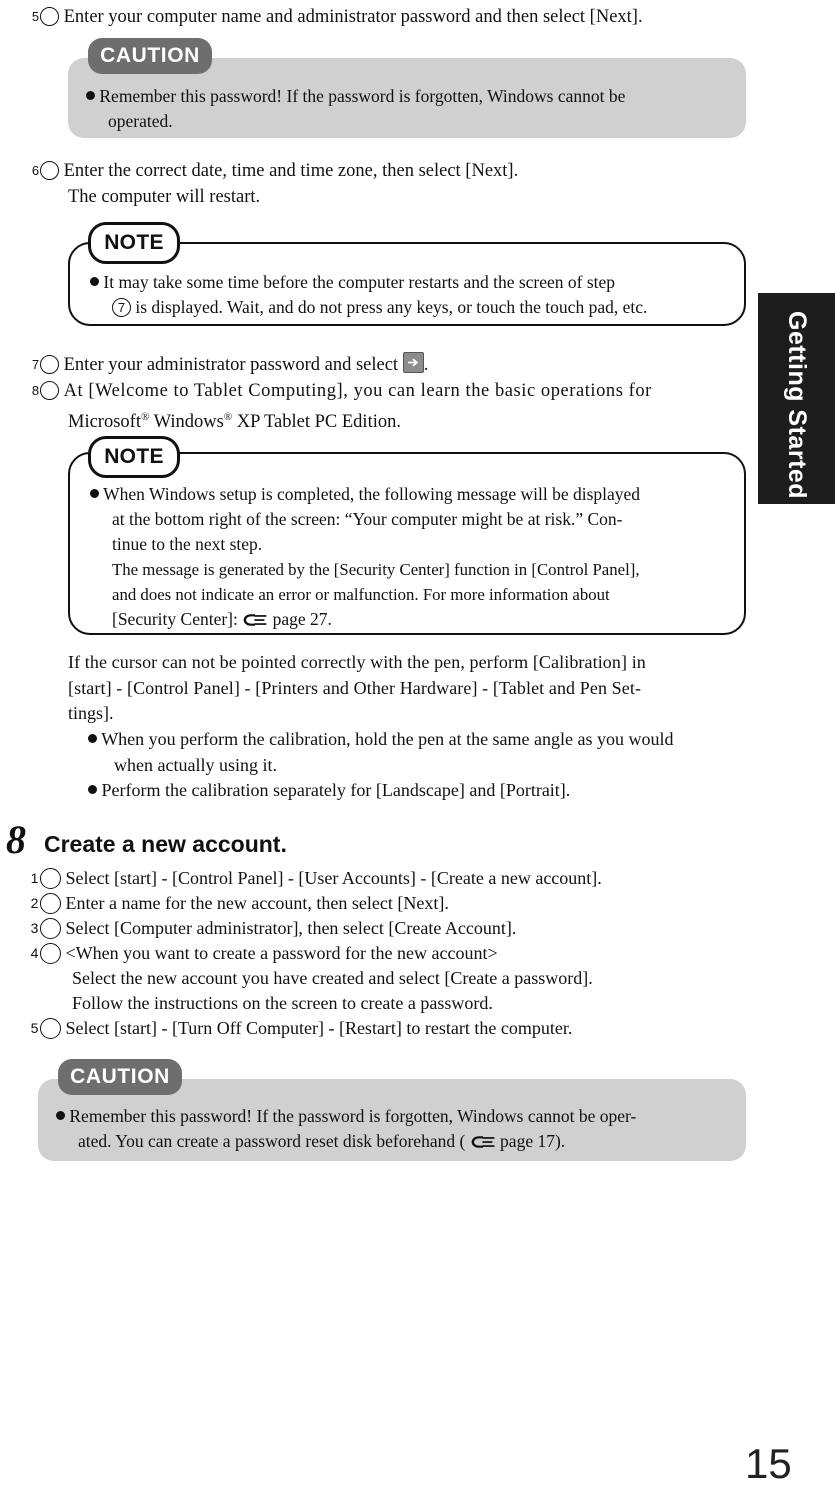  Describe the element at coordinates (302, 619) in the screenshot. I see `note-security-page-ref: page 27.` at that location.